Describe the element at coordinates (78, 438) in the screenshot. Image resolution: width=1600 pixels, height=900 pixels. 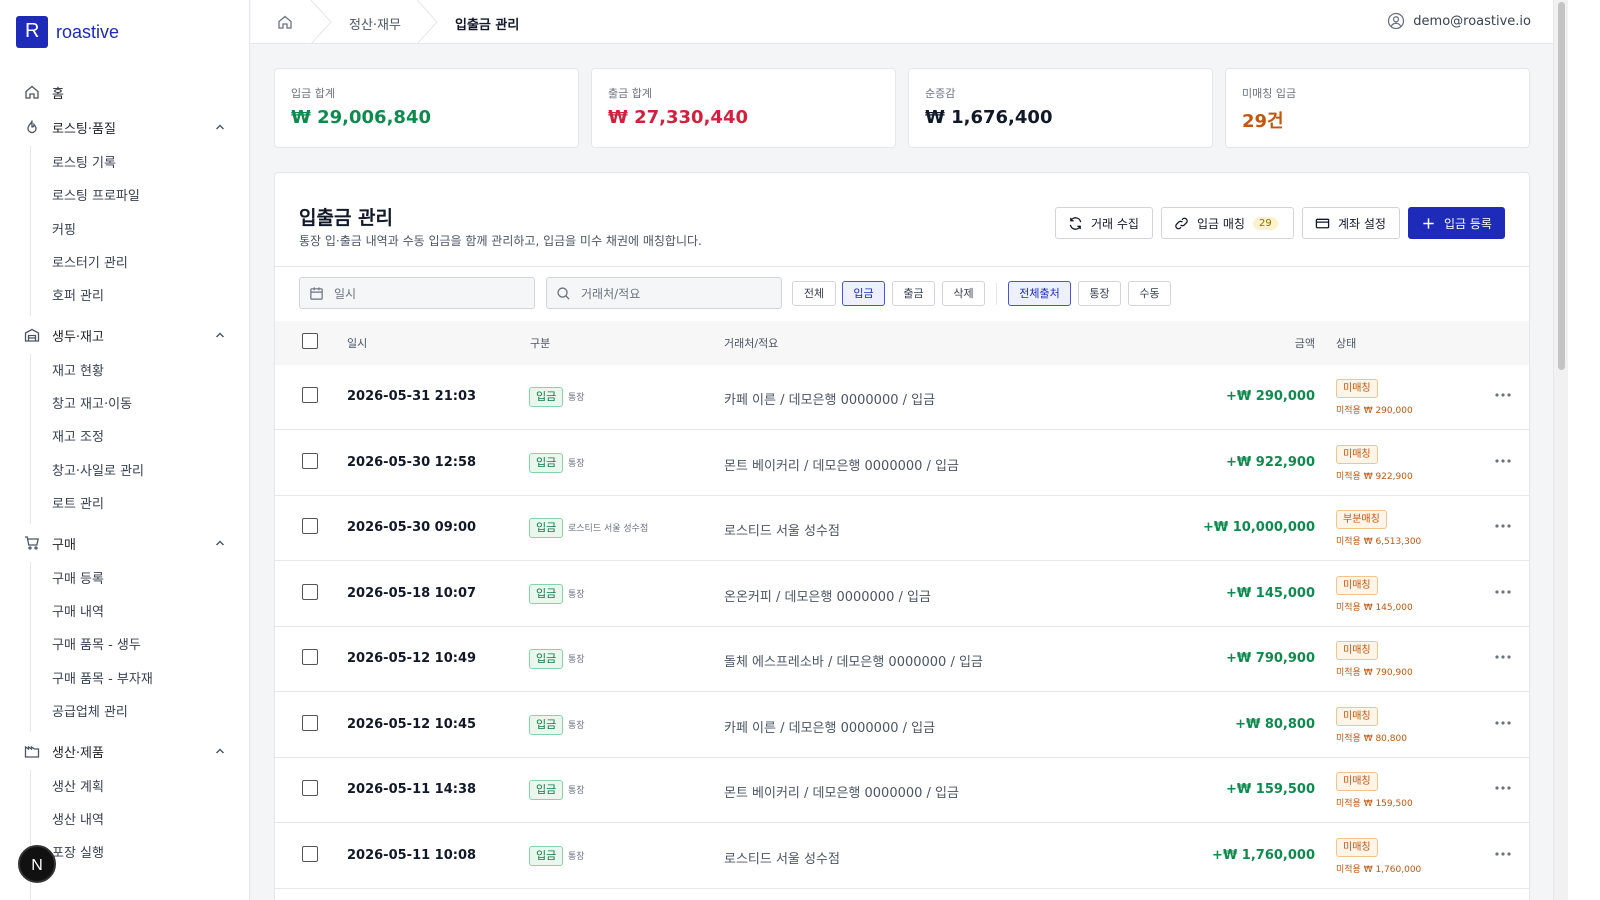
I see `sidebar-item-stock-adjust: 재고 조정` at that location.